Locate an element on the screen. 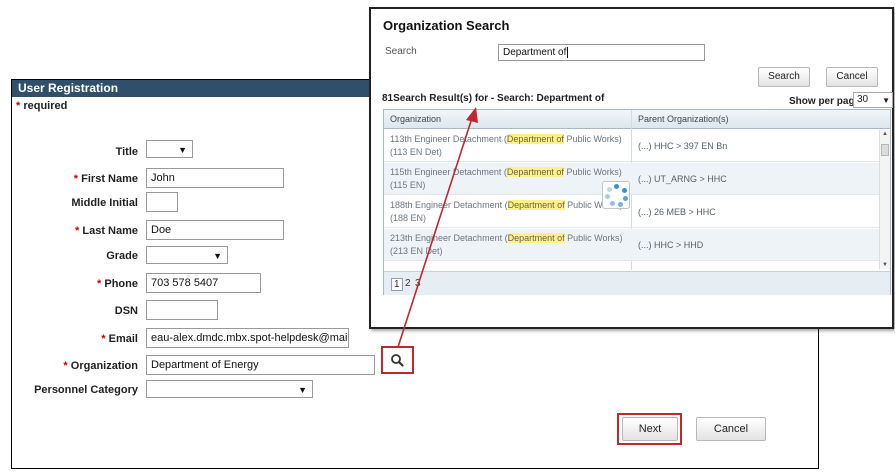 This screenshot has width=895, height=476. results-scrollbar: ▲ ▼ is located at coordinates (884, 199).